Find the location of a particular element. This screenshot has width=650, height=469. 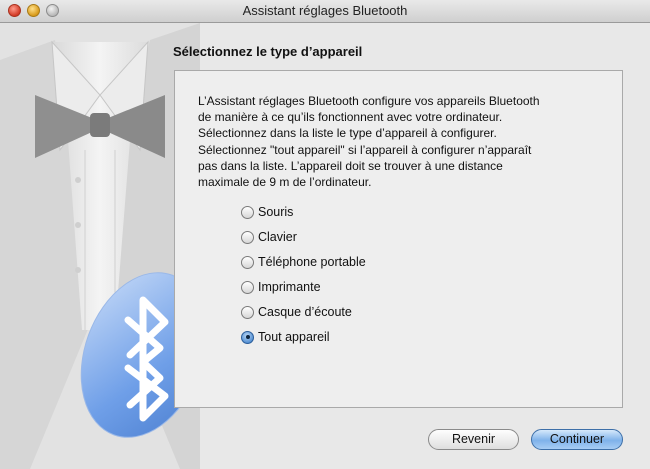

option-label: Souris is located at coordinates (276, 212).